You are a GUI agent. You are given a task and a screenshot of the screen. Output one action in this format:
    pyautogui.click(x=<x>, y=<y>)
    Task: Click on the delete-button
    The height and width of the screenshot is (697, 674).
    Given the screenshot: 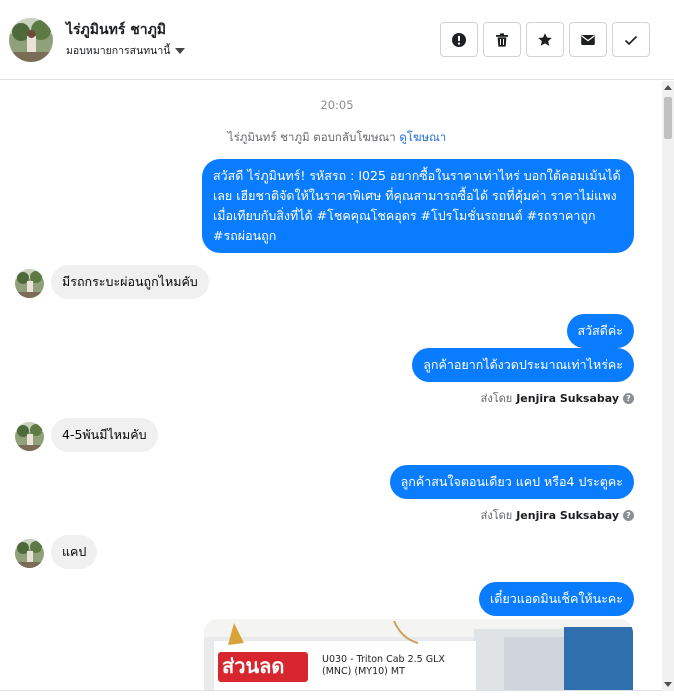 What is the action you would take?
    pyautogui.click(x=502, y=39)
    